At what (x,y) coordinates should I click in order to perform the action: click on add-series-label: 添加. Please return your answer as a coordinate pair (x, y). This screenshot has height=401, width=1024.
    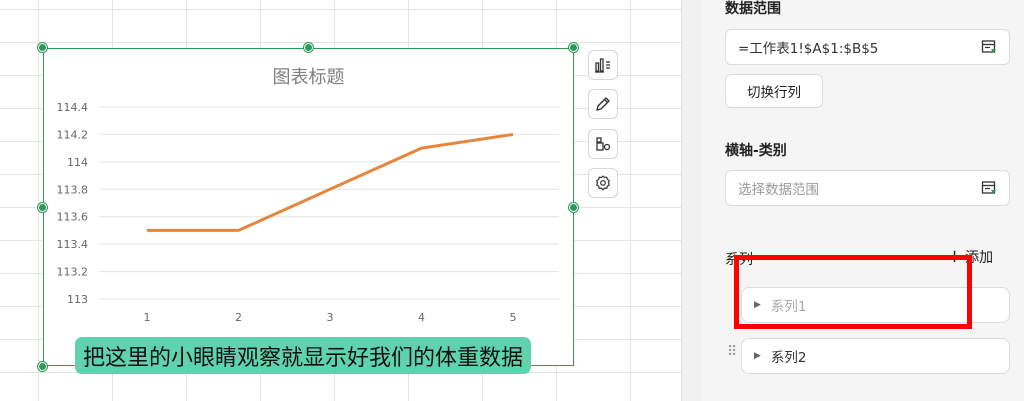
    Looking at the image, I should click on (979, 257).